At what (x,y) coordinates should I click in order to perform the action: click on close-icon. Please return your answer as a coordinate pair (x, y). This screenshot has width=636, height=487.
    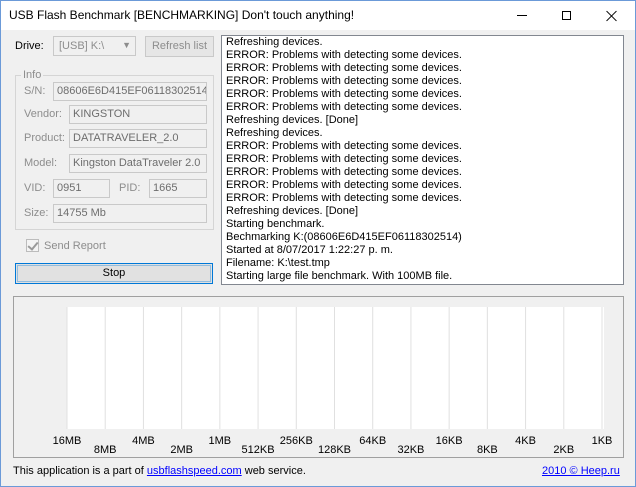
    Looking at the image, I should click on (612, 16).